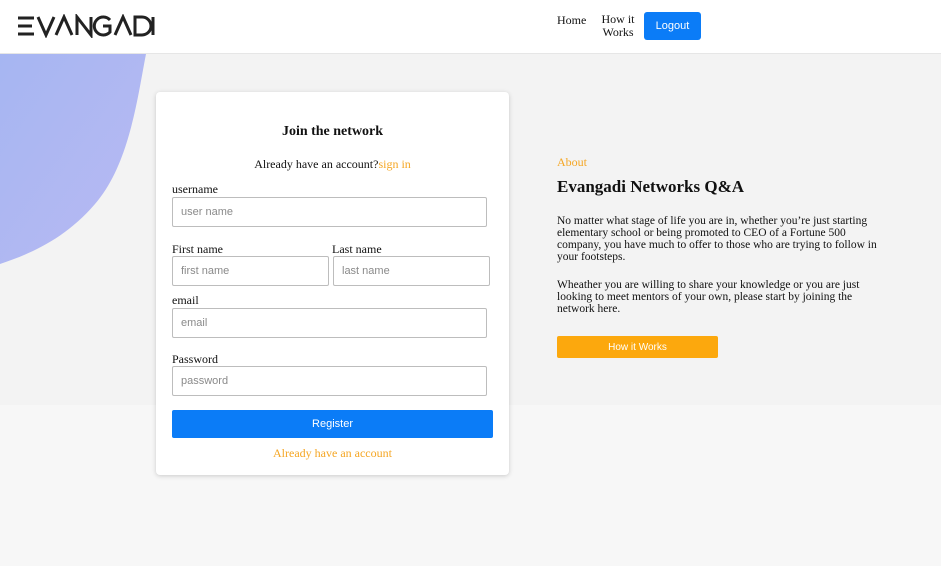  I want to click on last-name-label: Last name, so click(357, 249).